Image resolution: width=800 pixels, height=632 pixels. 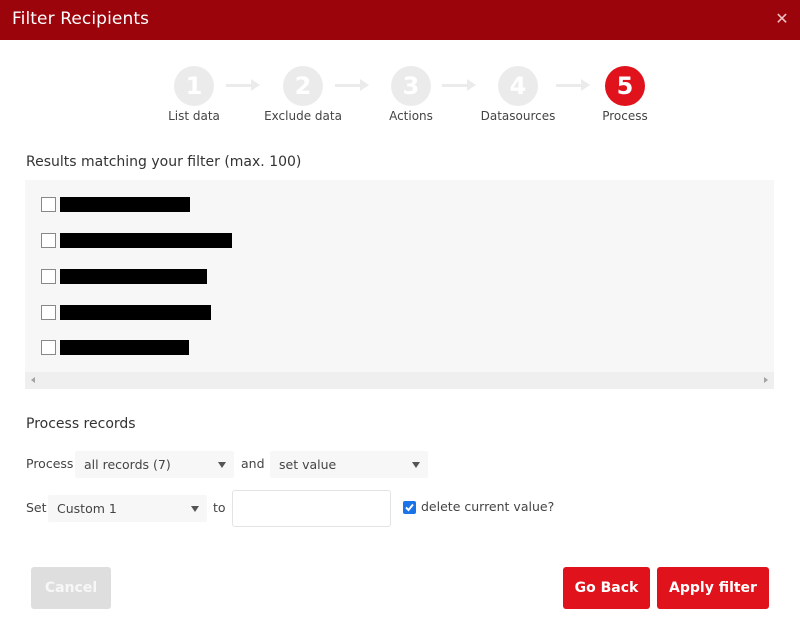 What do you see at coordinates (50, 463) in the screenshot?
I see `process-label: Process` at bounding box center [50, 463].